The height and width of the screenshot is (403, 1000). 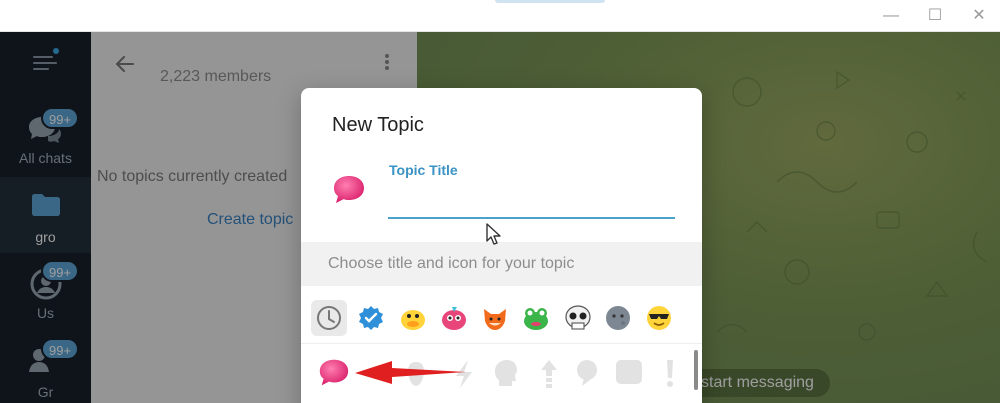 What do you see at coordinates (659, 318) in the screenshot?
I see `cool-face-icon` at bounding box center [659, 318].